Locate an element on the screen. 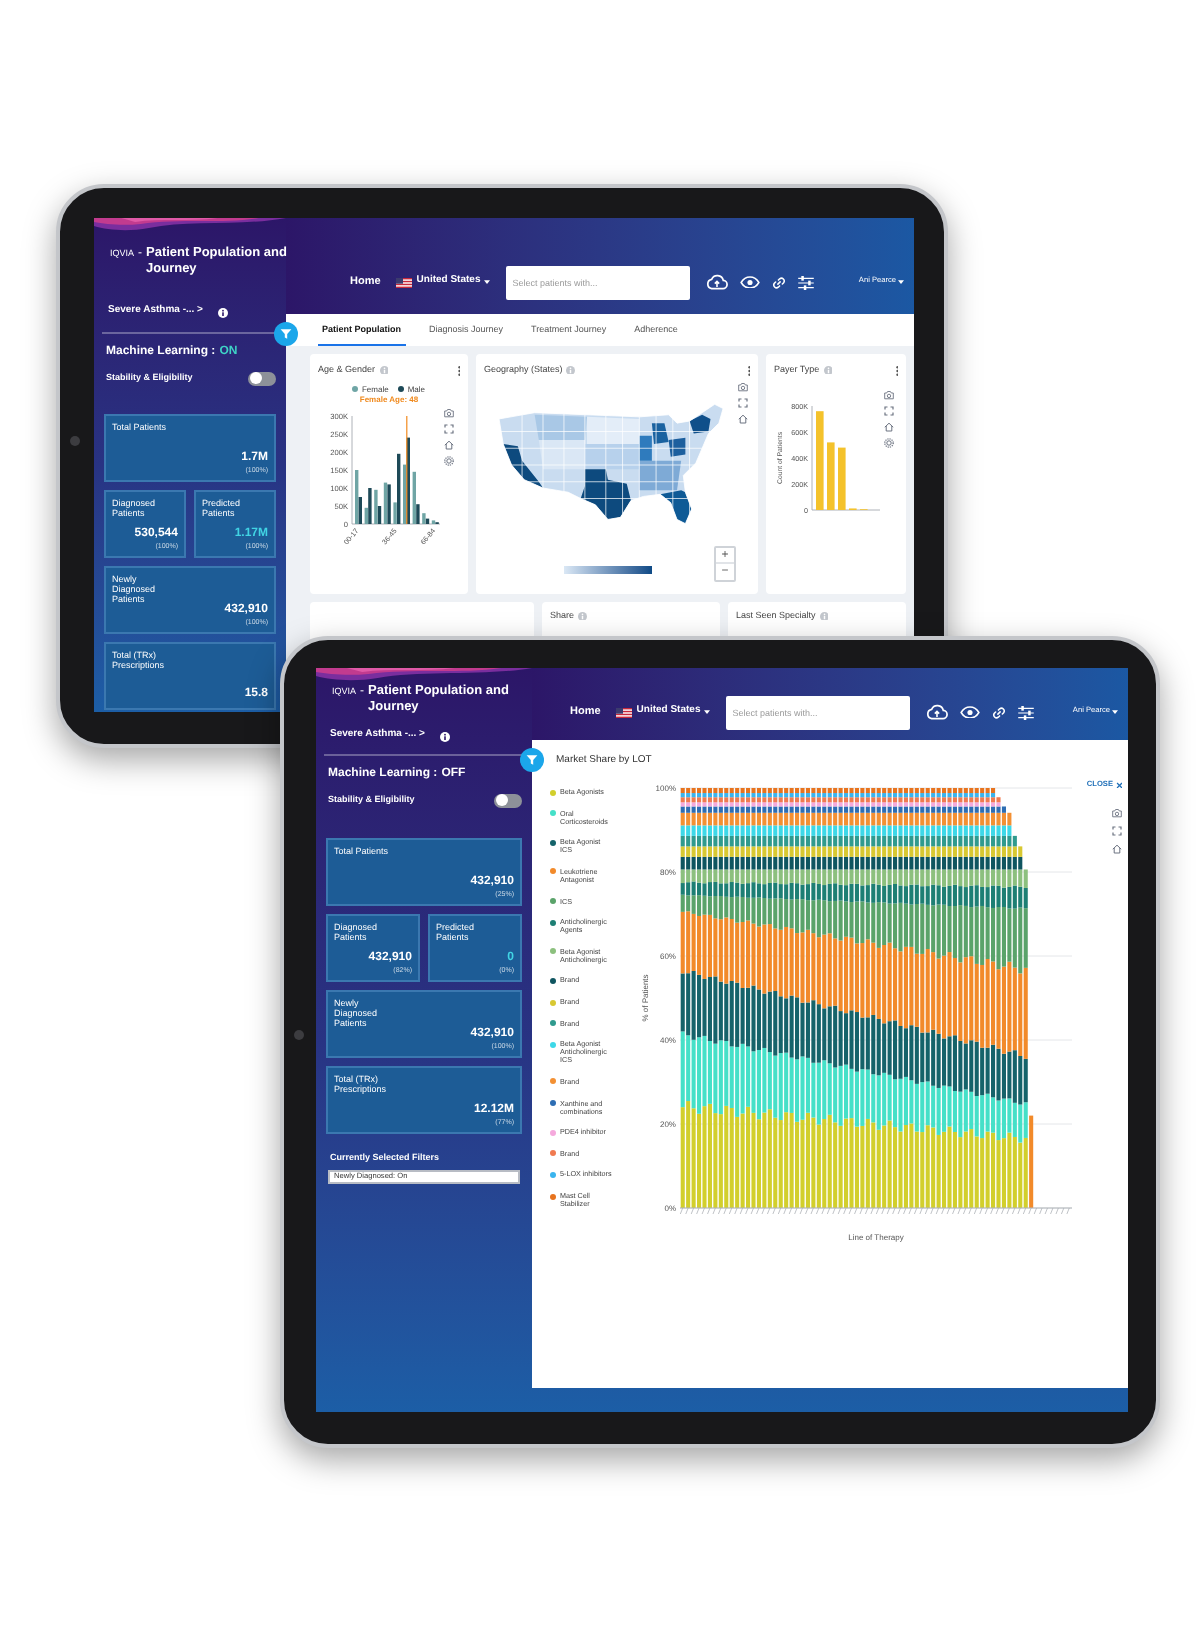  hover-line is located at coordinates (407, 470).